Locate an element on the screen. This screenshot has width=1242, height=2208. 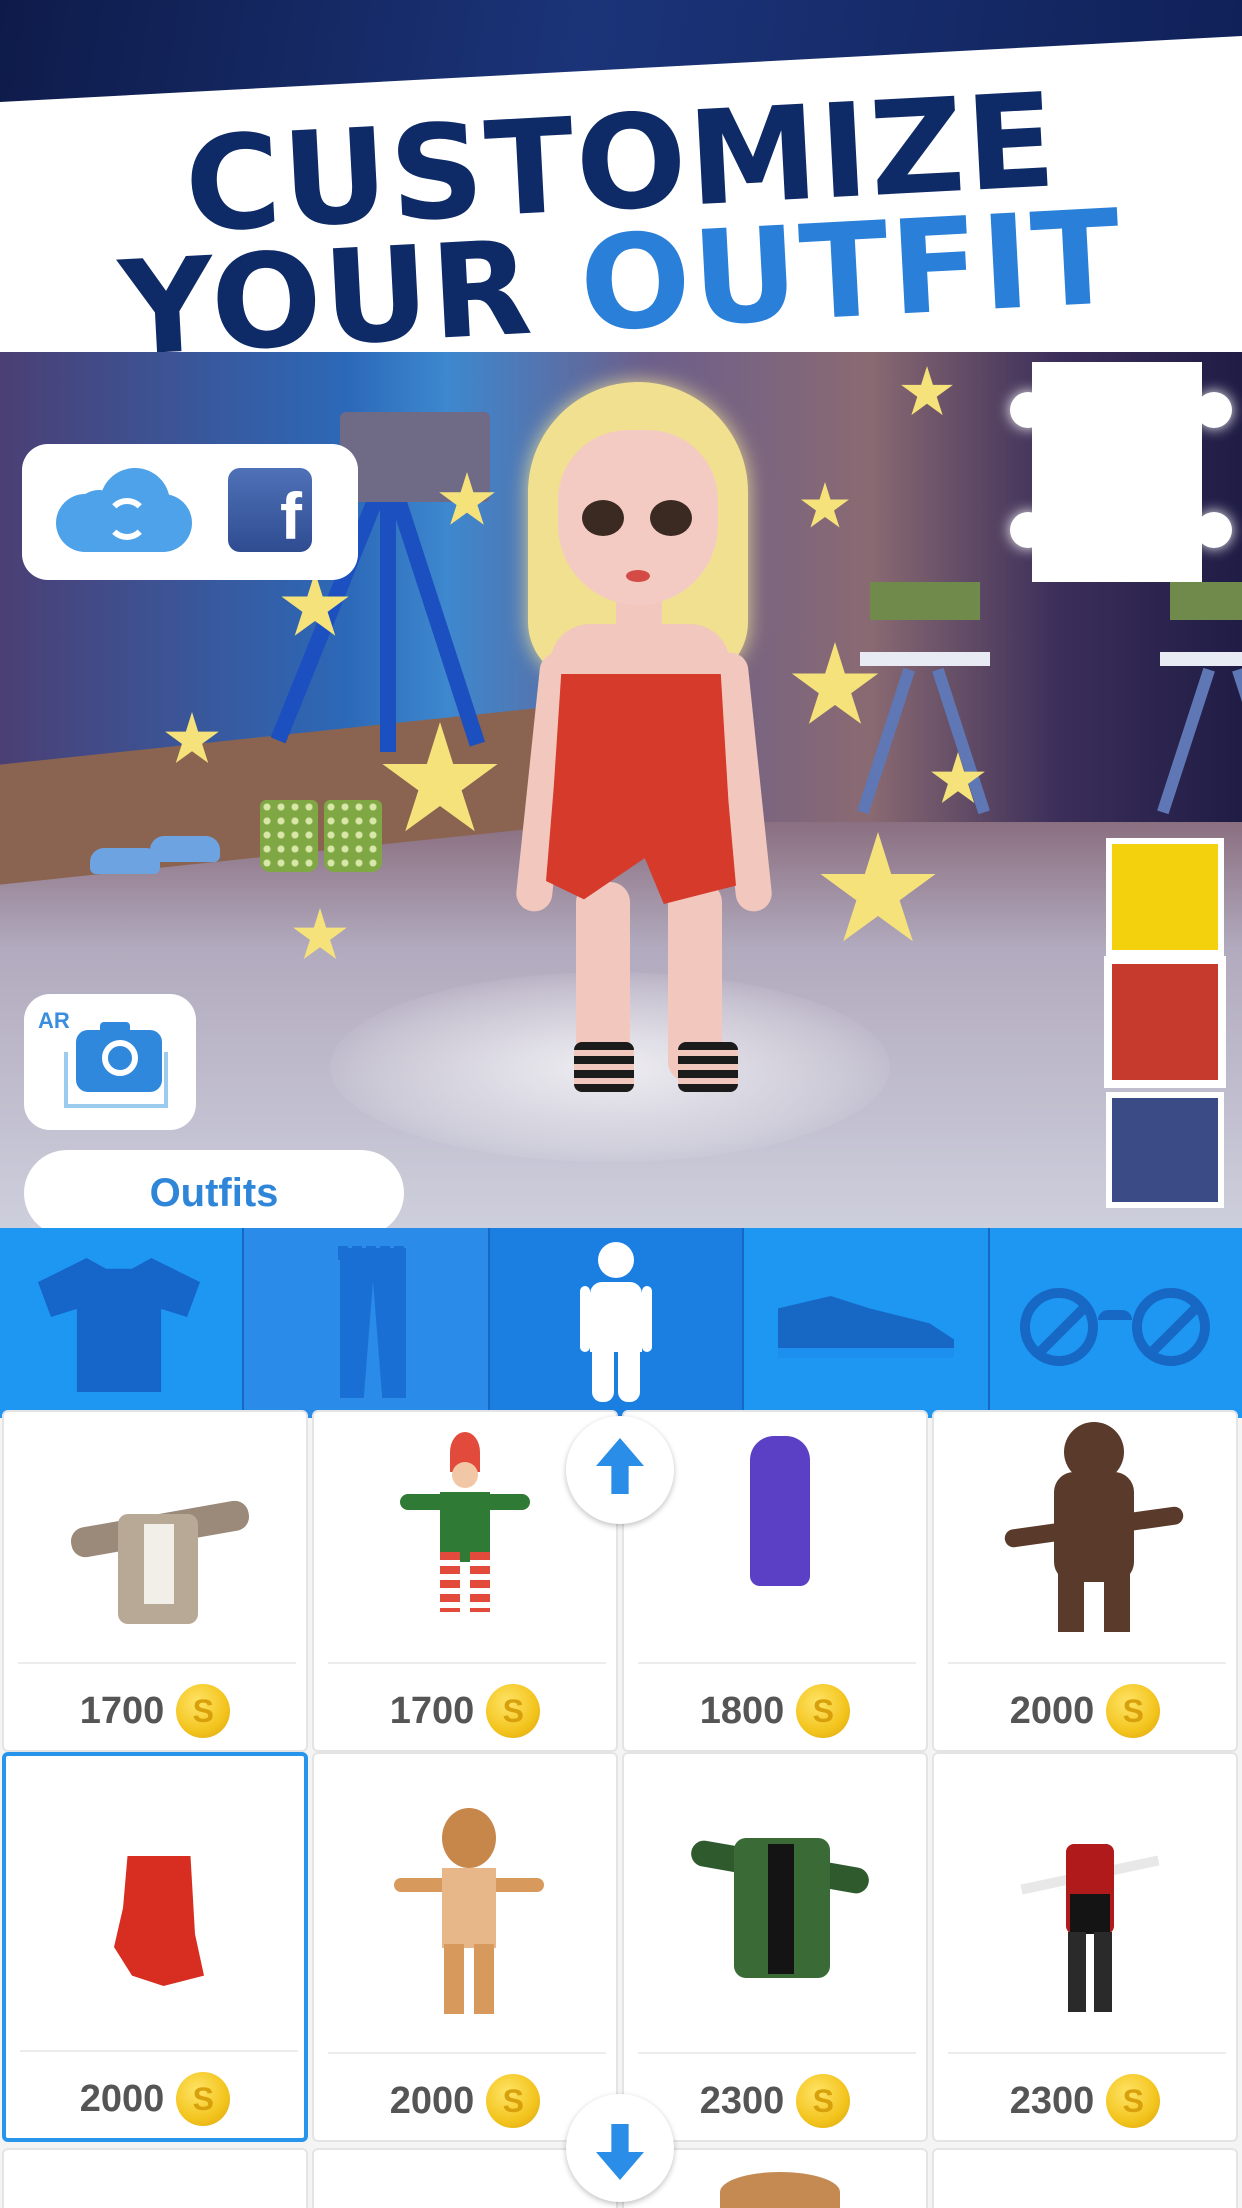
player-avatar is located at coordinates (660, 732).